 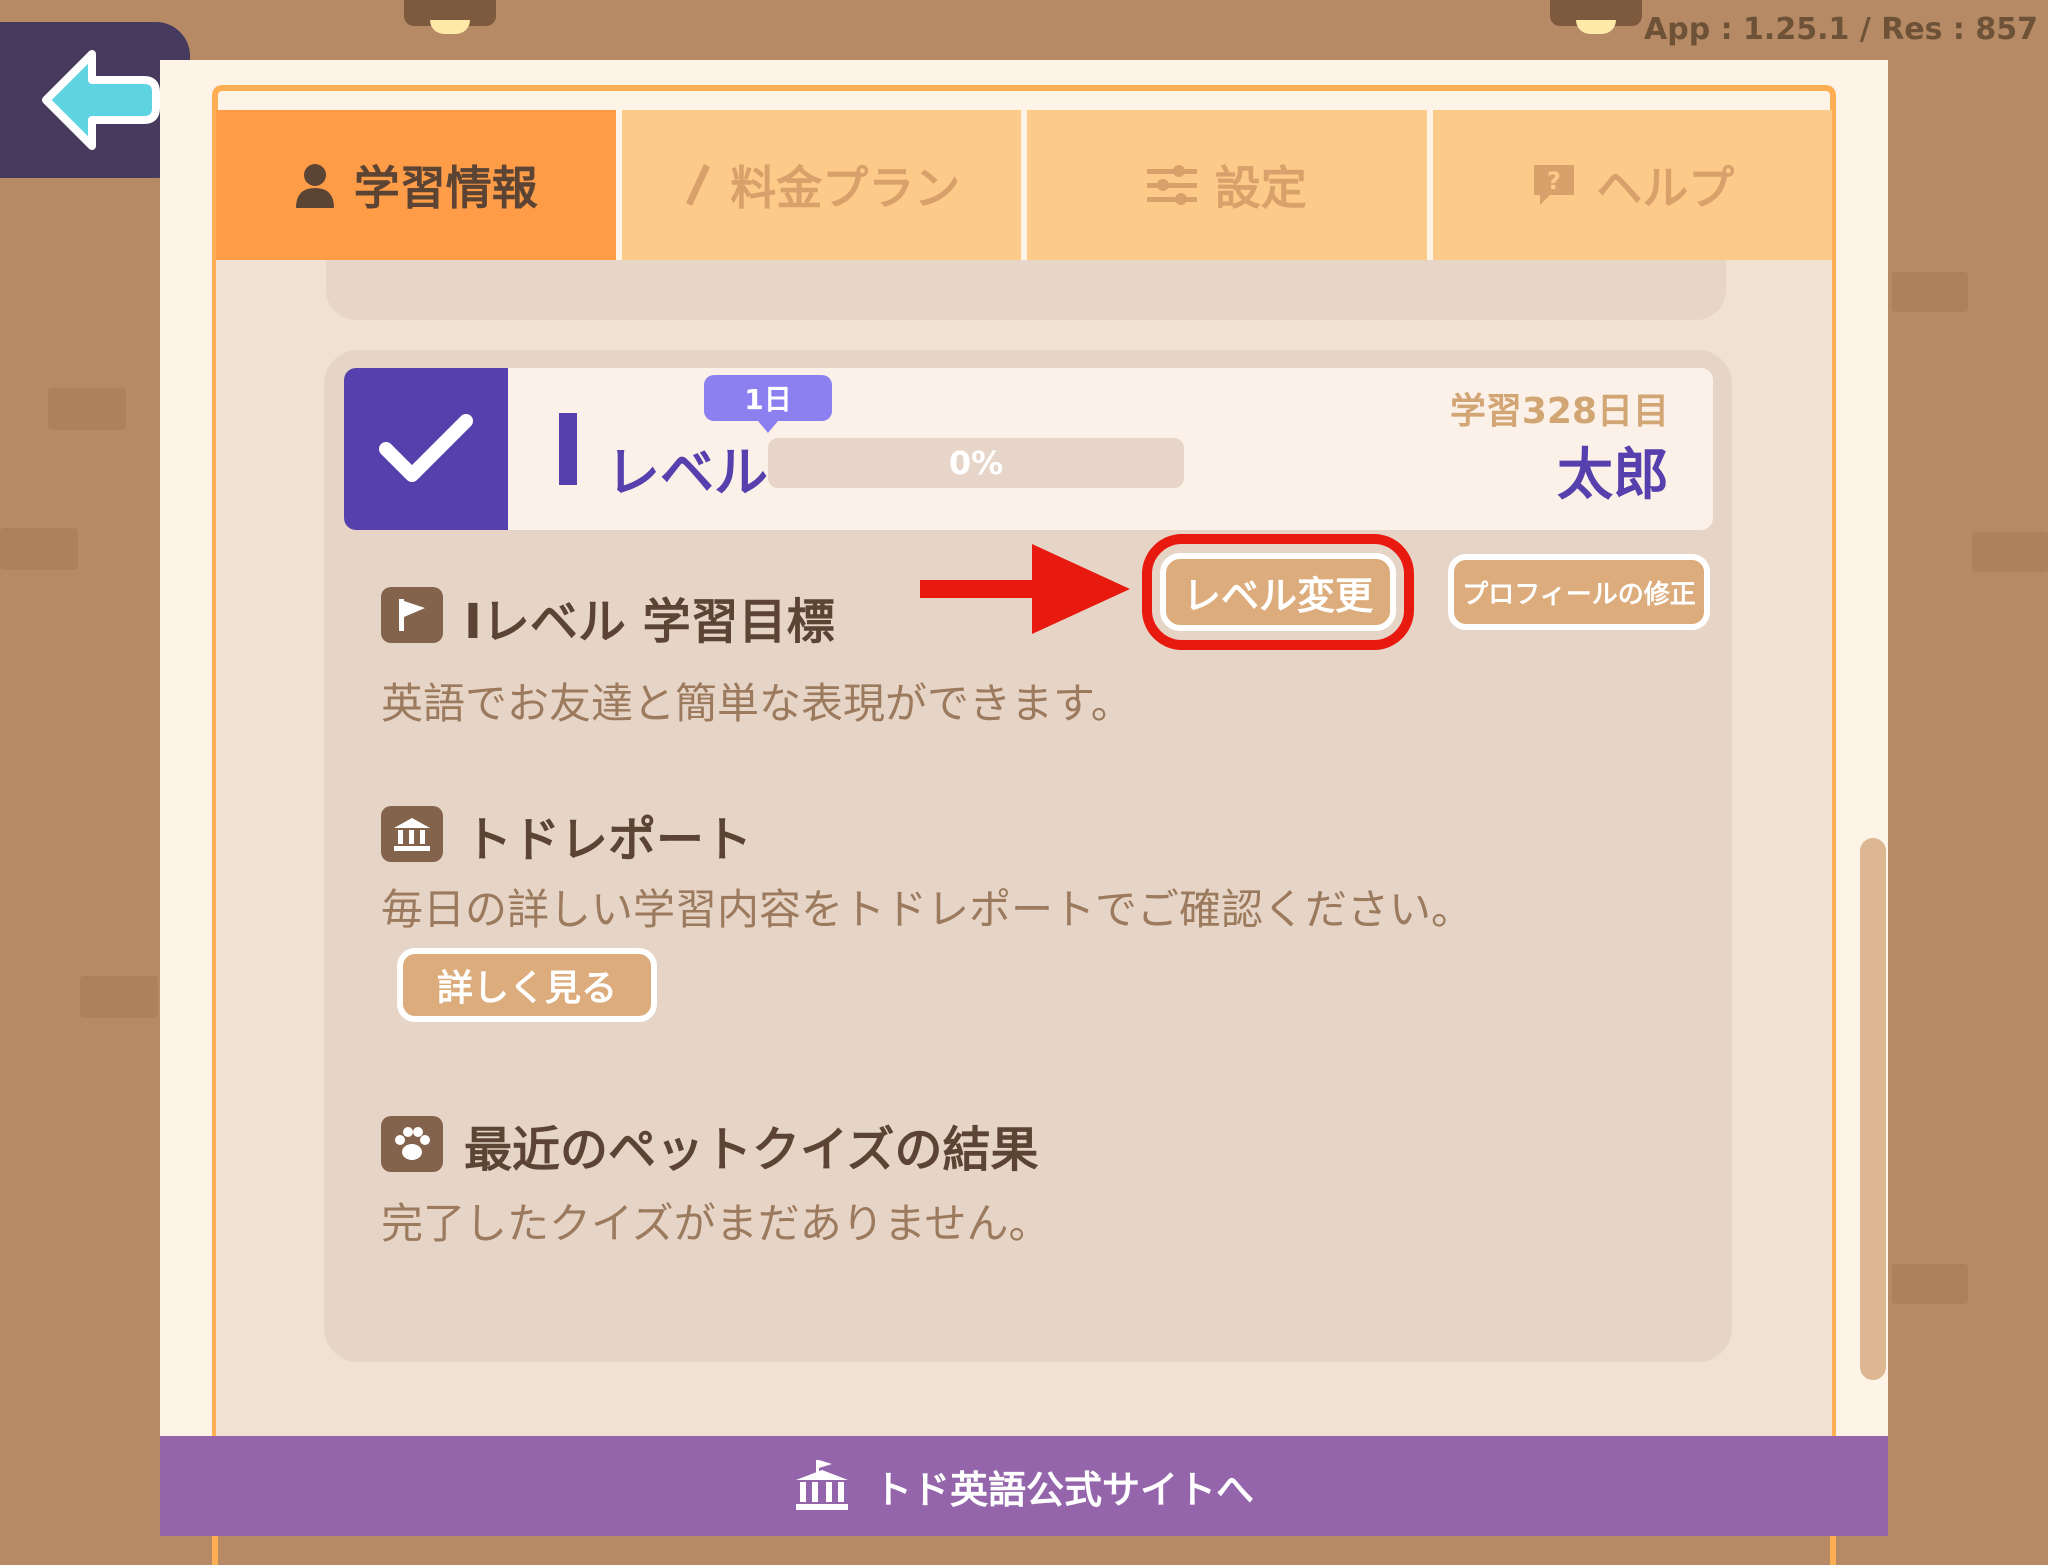 I want to click on footer-label: トド英語公式サイトへ, so click(x=1063, y=1489).